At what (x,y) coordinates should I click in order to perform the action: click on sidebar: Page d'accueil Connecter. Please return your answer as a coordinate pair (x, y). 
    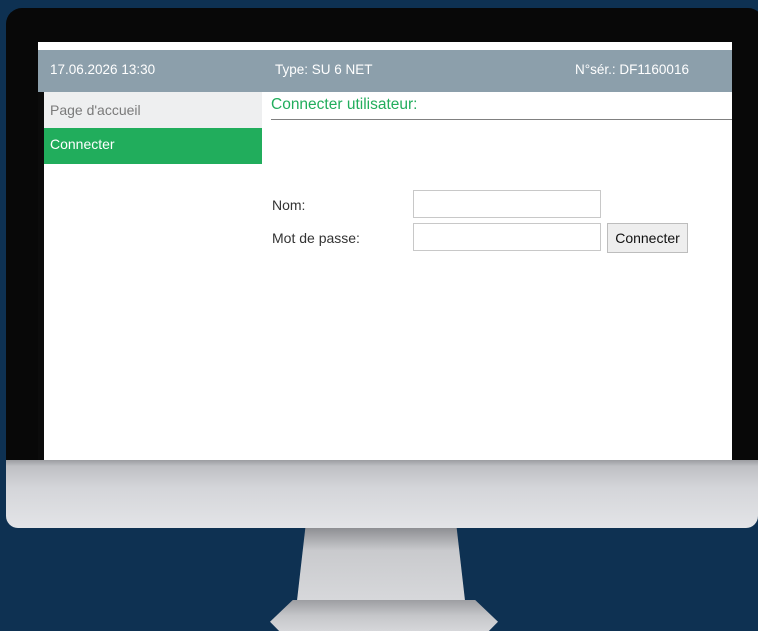
    Looking at the image, I should click on (153, 128).